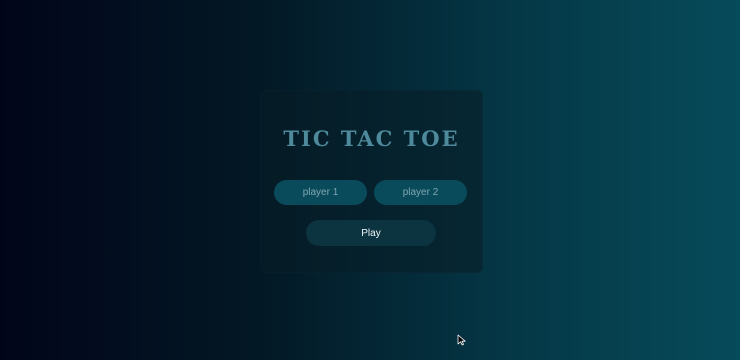 This screenshot has height=360, width=740. I want to click on player-2-name-input, so click(420, 192).